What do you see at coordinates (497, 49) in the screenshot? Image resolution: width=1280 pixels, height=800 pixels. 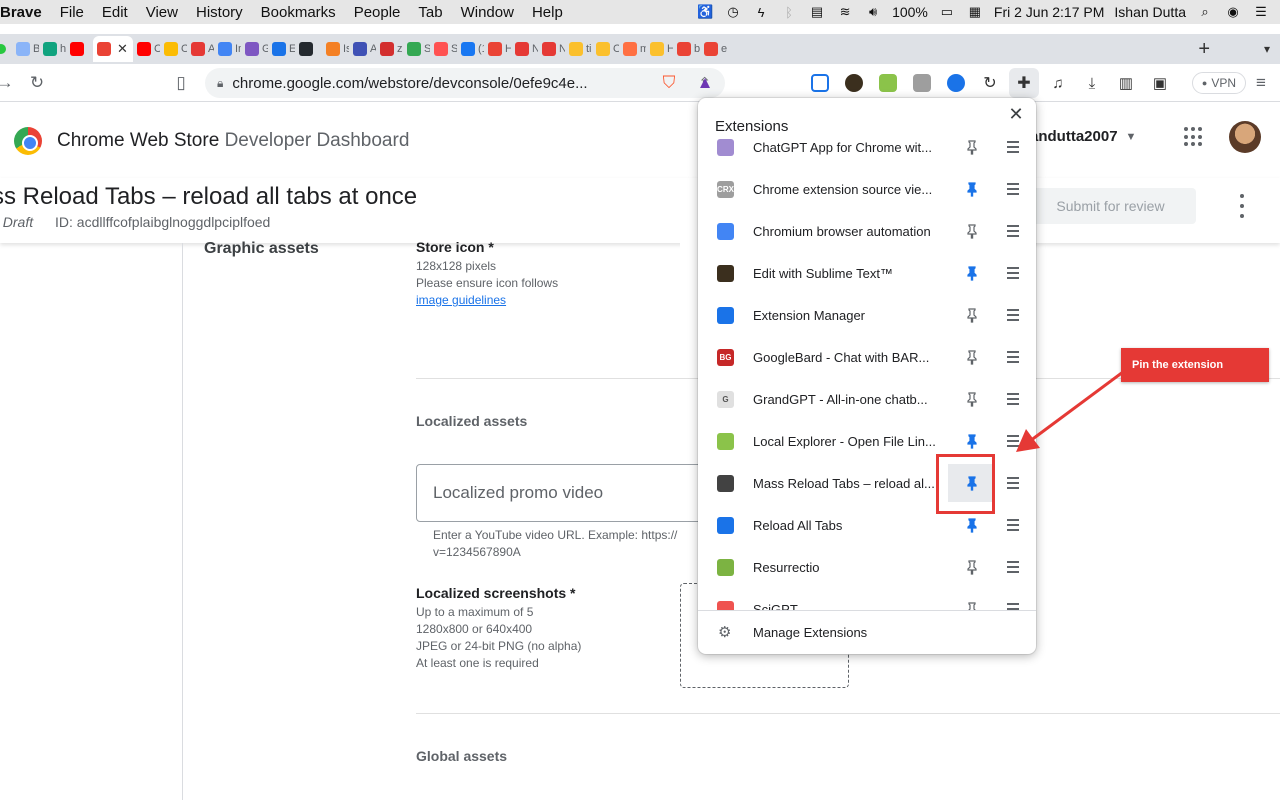 I see `tab: H` at bounding box center [497, 49].